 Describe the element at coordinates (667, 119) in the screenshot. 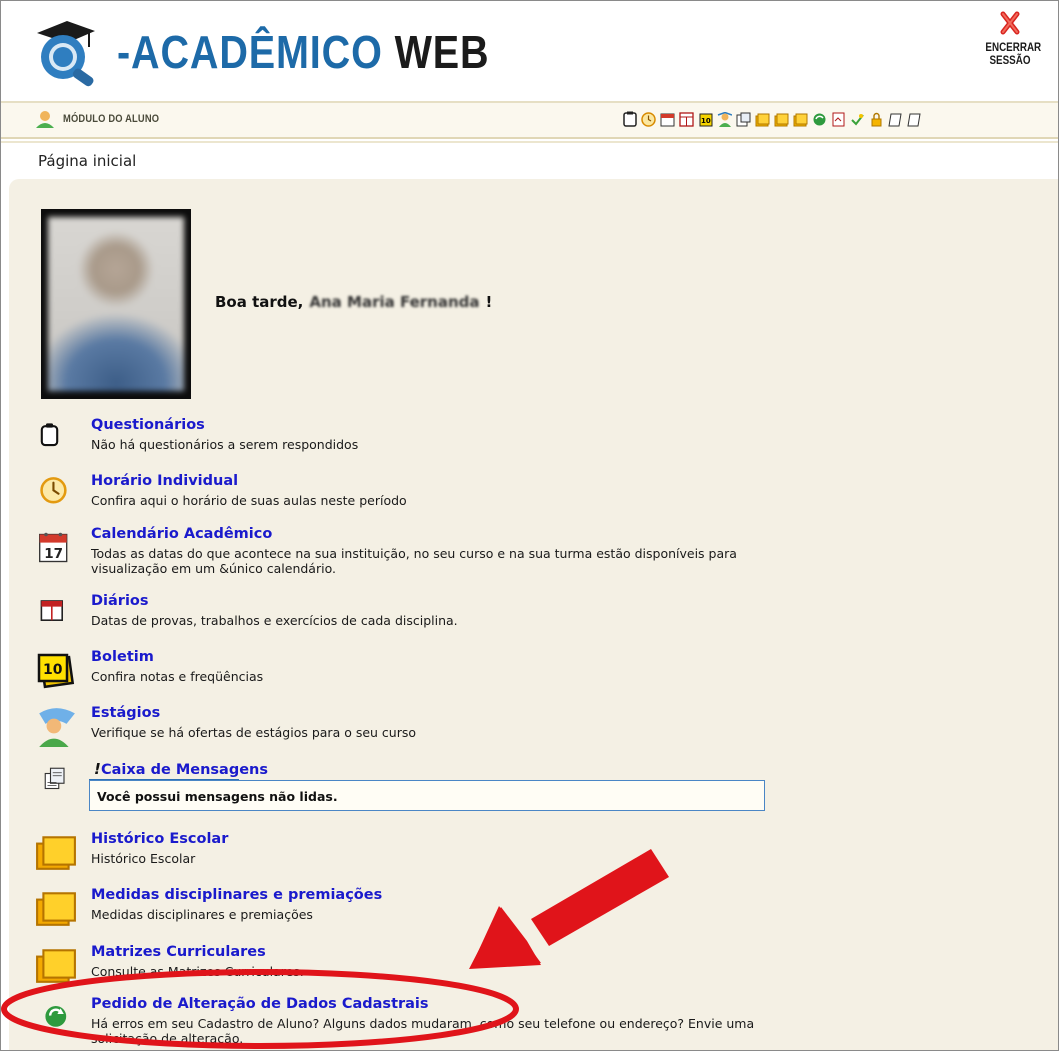

I see `toolbar-calendar-icon` at that location.